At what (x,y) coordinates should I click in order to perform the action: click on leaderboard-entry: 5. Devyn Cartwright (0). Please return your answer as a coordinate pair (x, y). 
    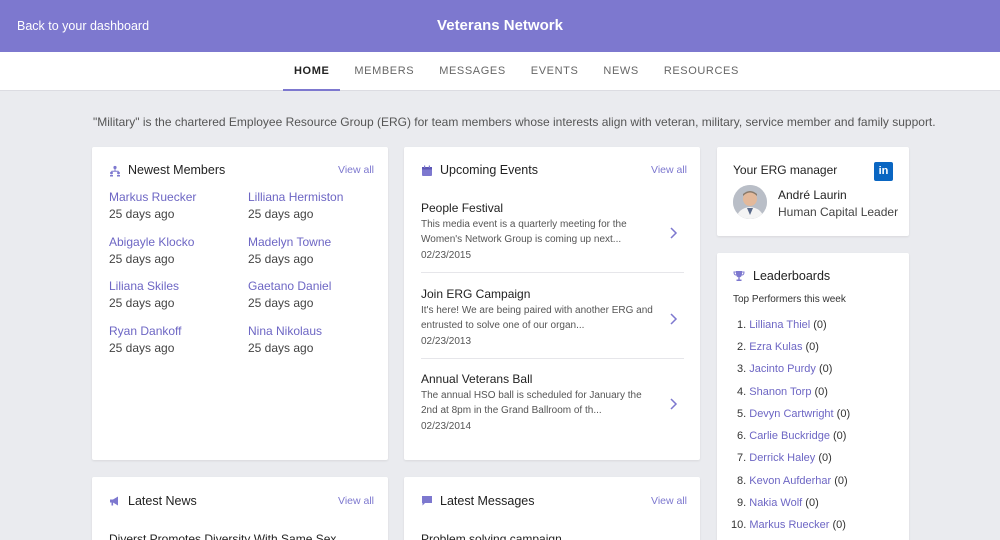
    Looking at the image, I should click on (793, 414).